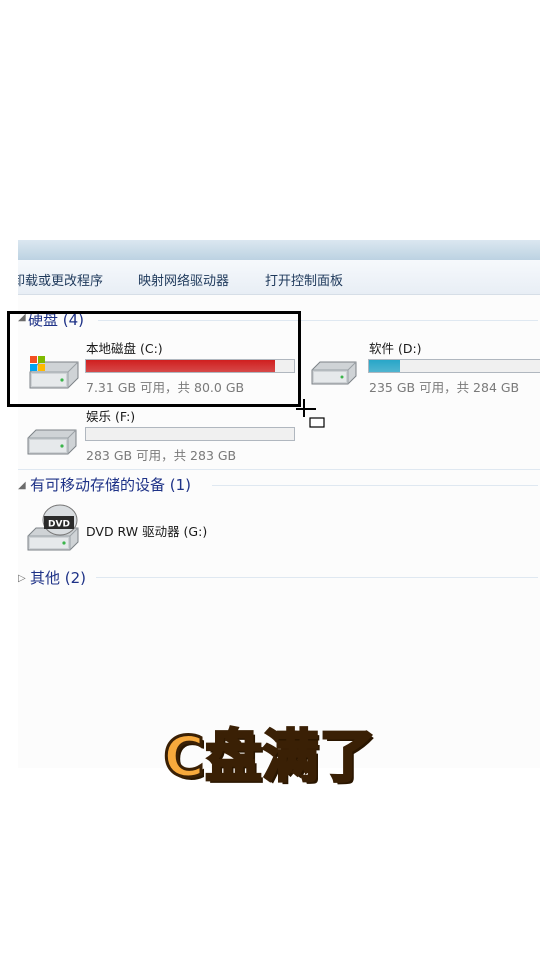 This screenshot has height=960, width=540. What do you see at coordinates (454, 366) in the screenshot?
I see `drive-d-usage-bar` at bounding box center [454, 366].